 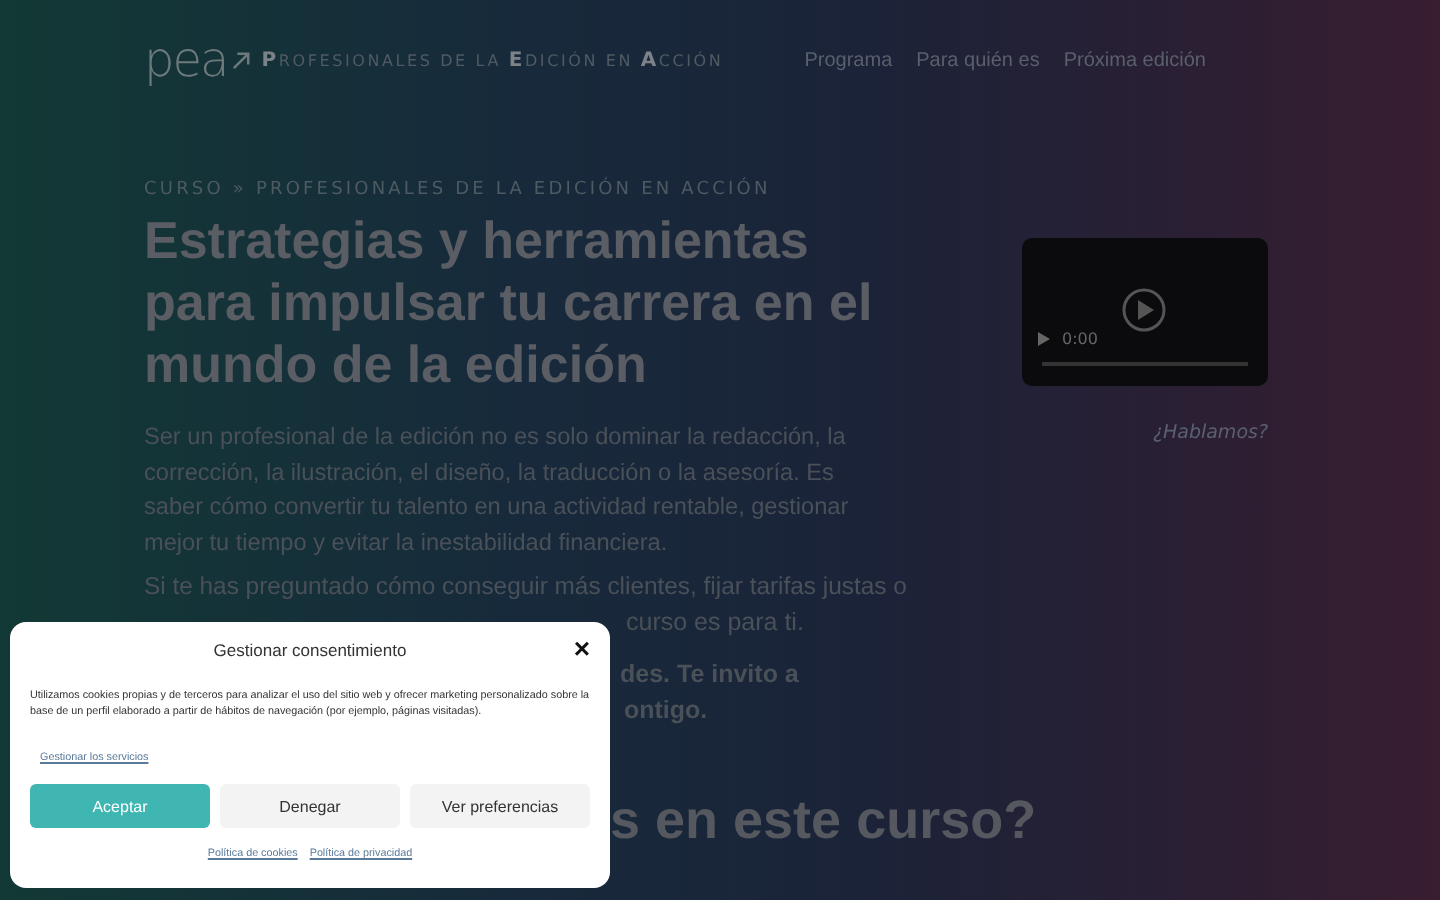 I want to click on accept-button: Aceptar, so click(x=120, y=806).